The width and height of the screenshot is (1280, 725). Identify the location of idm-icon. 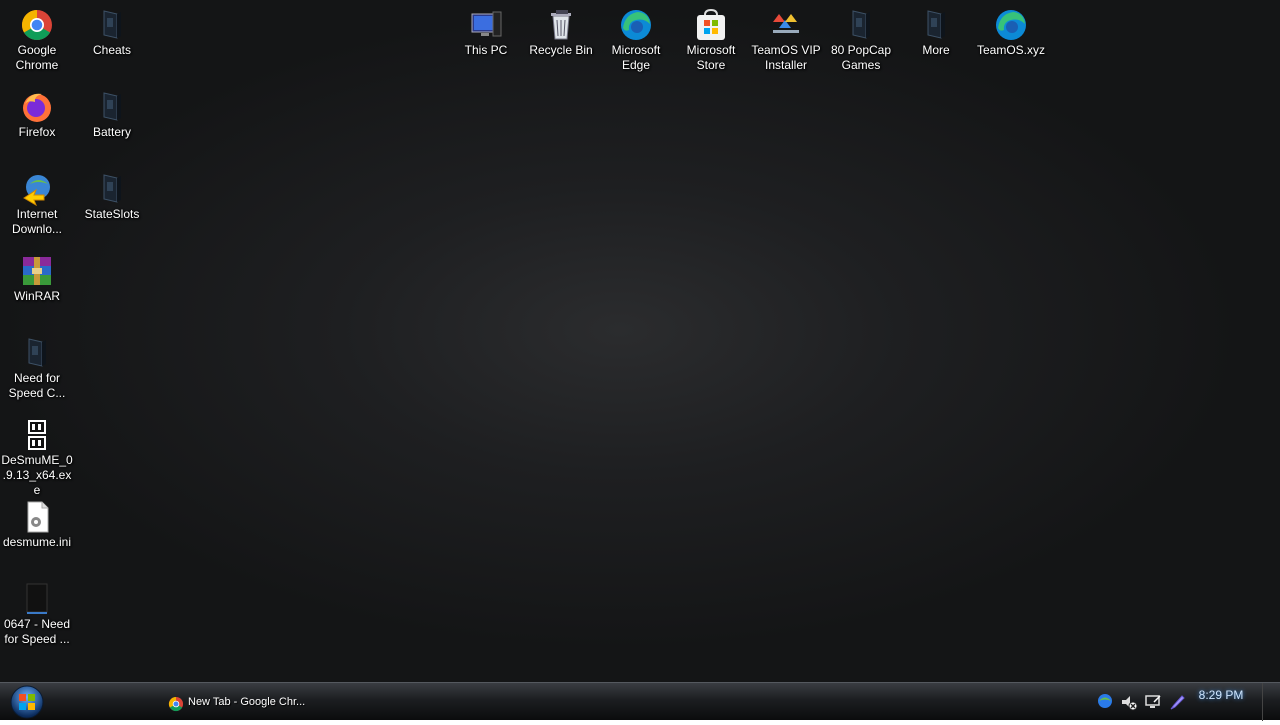
(37, 189).